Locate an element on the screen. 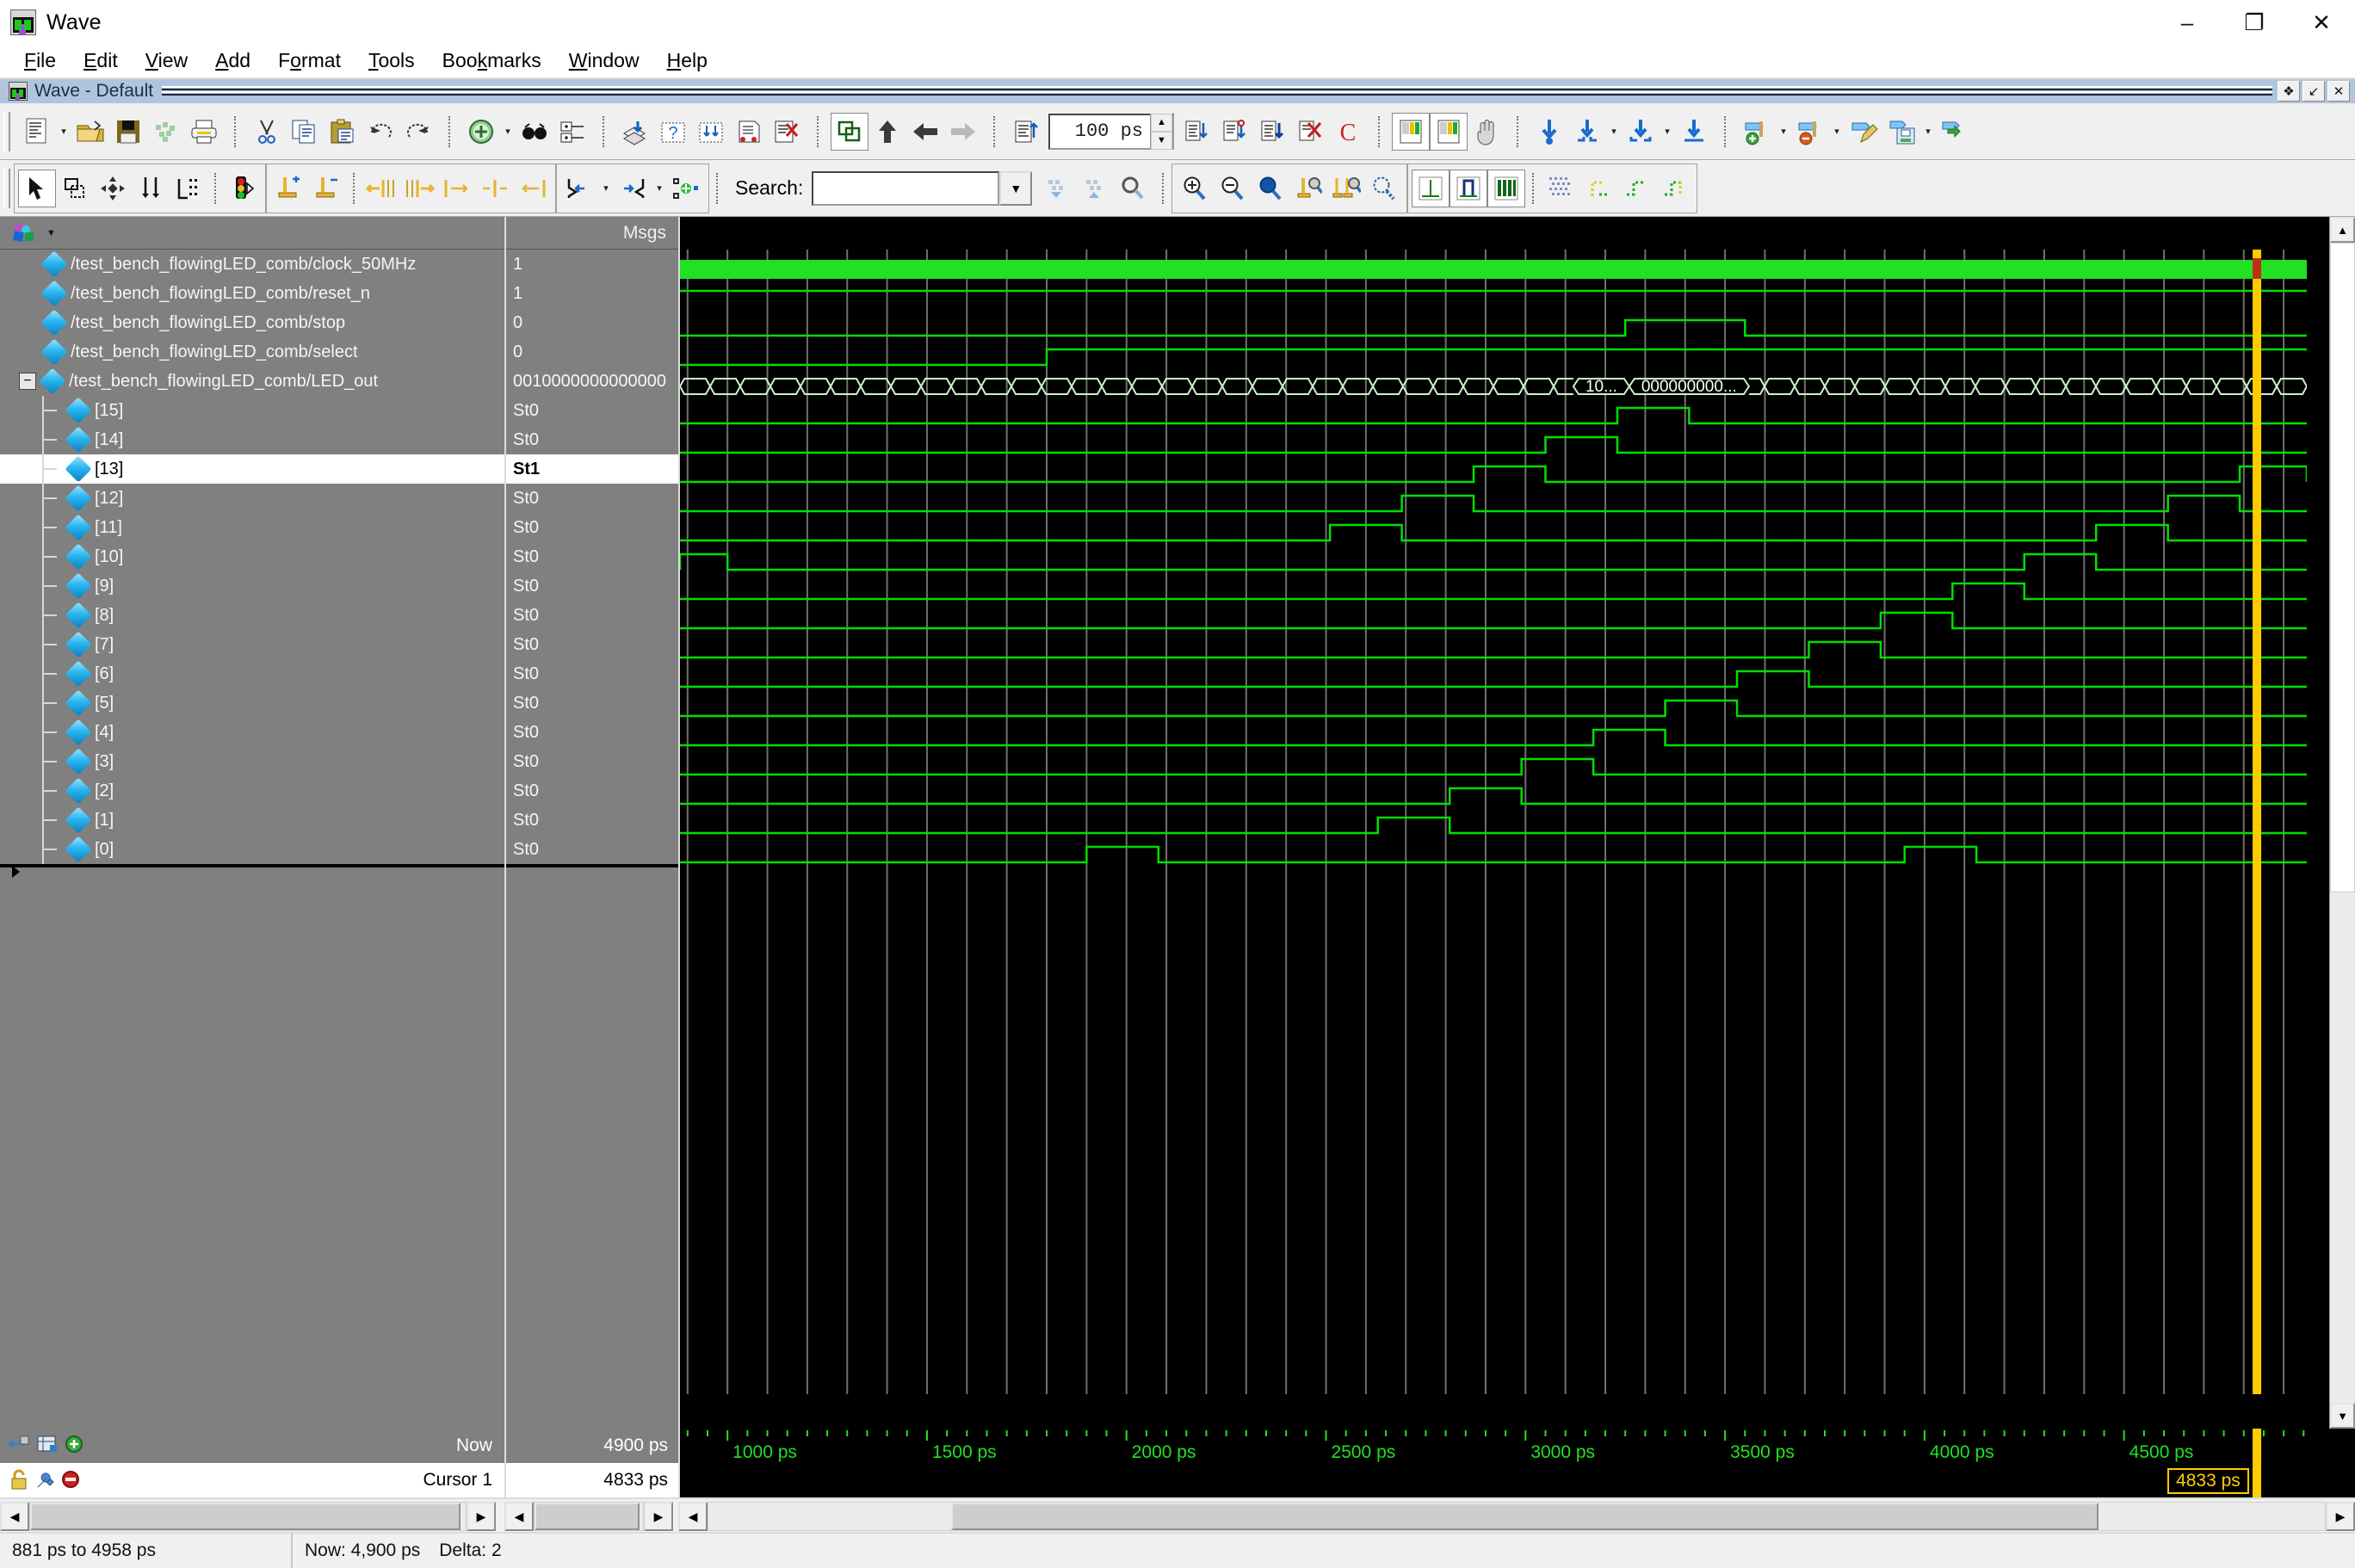 This screenshot has width=2355, height=1568. mdi-undock-button: ❖ is located at coordinates (2289, 92).